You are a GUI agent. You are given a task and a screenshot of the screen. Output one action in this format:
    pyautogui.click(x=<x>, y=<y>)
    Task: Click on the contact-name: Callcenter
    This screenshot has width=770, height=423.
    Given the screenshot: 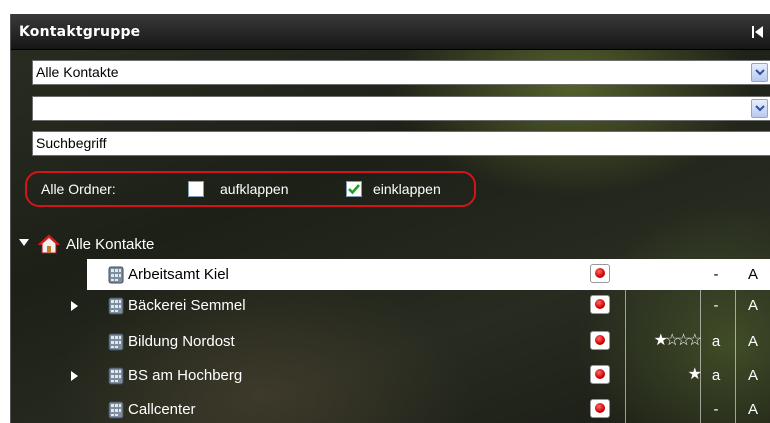 What is the action you would take?
    pyautogui.click(x=162, y=409)
    